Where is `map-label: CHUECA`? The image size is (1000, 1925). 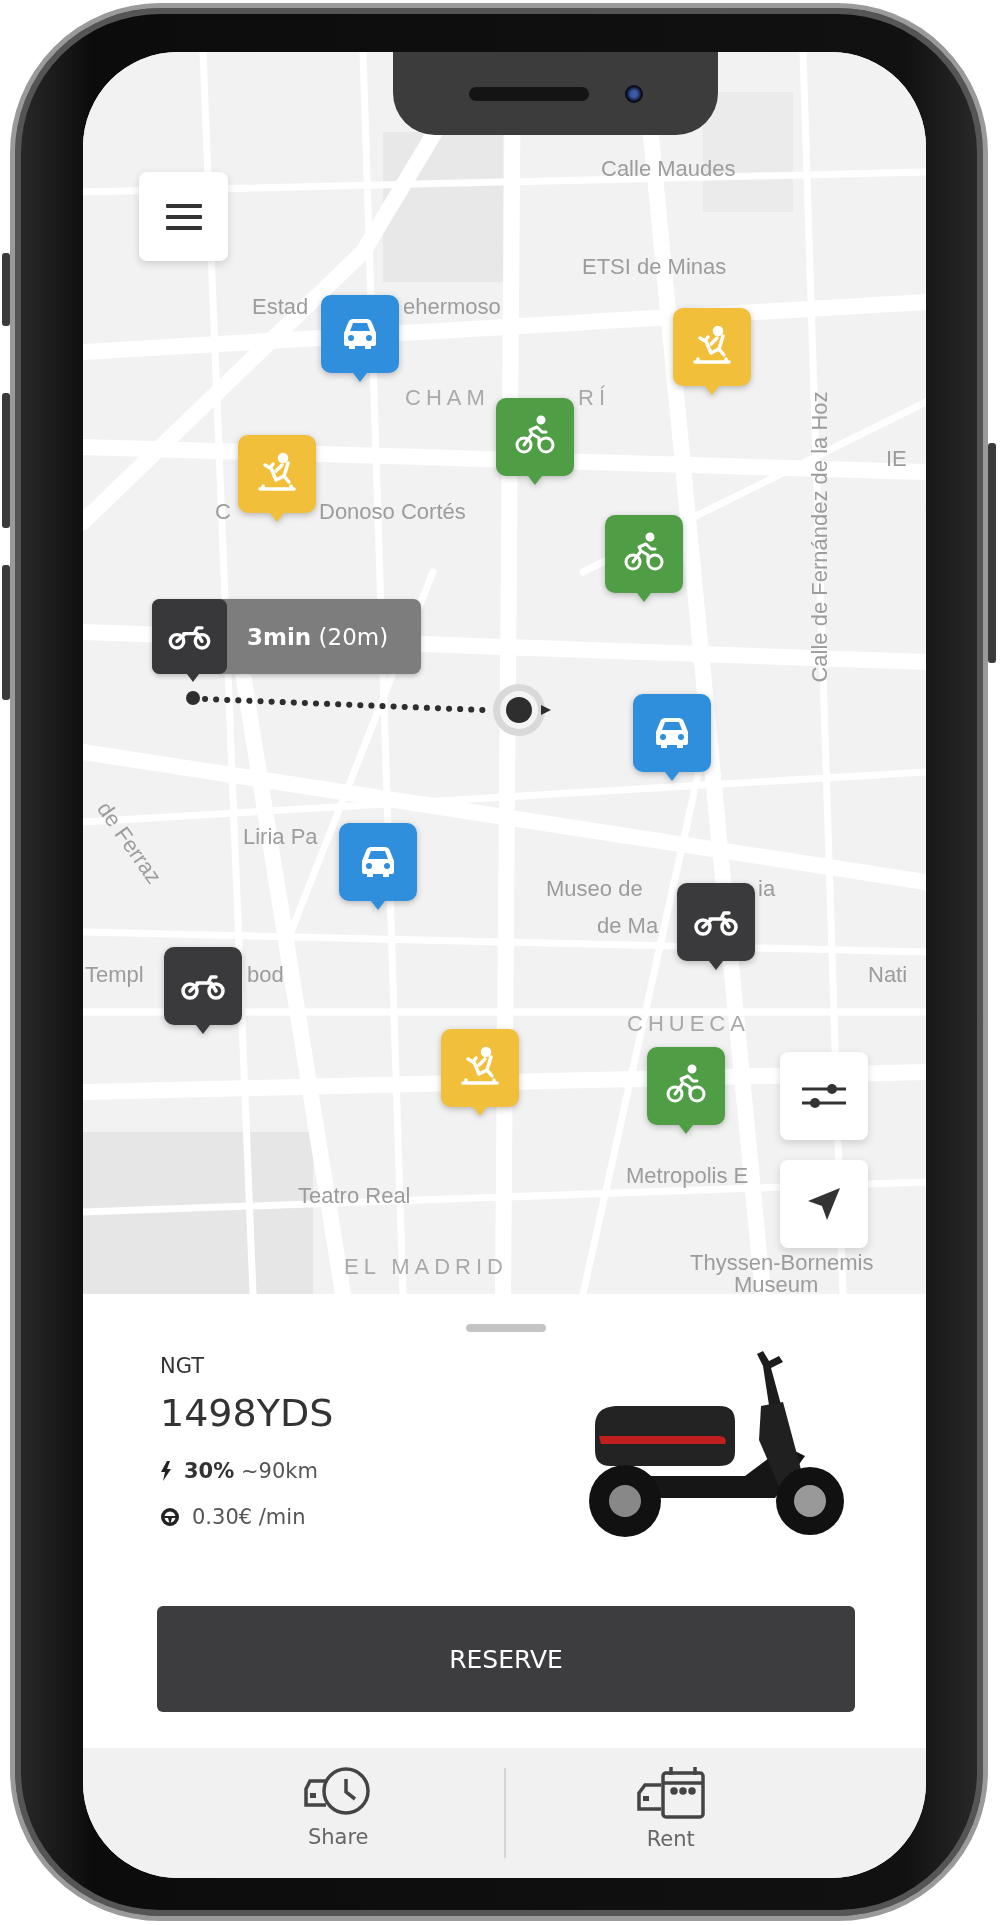
map-label: CHUECA is located at coordinates (688, 1024).